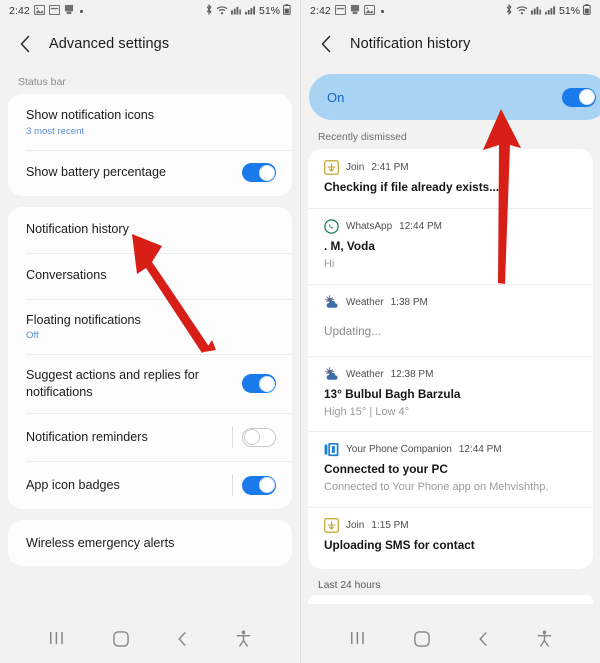  What do you see at coordinates (150, 437) in the screenshot?
I see `setting-row-notification-reminders: Notification reminders` at bounding box center [150, 437].